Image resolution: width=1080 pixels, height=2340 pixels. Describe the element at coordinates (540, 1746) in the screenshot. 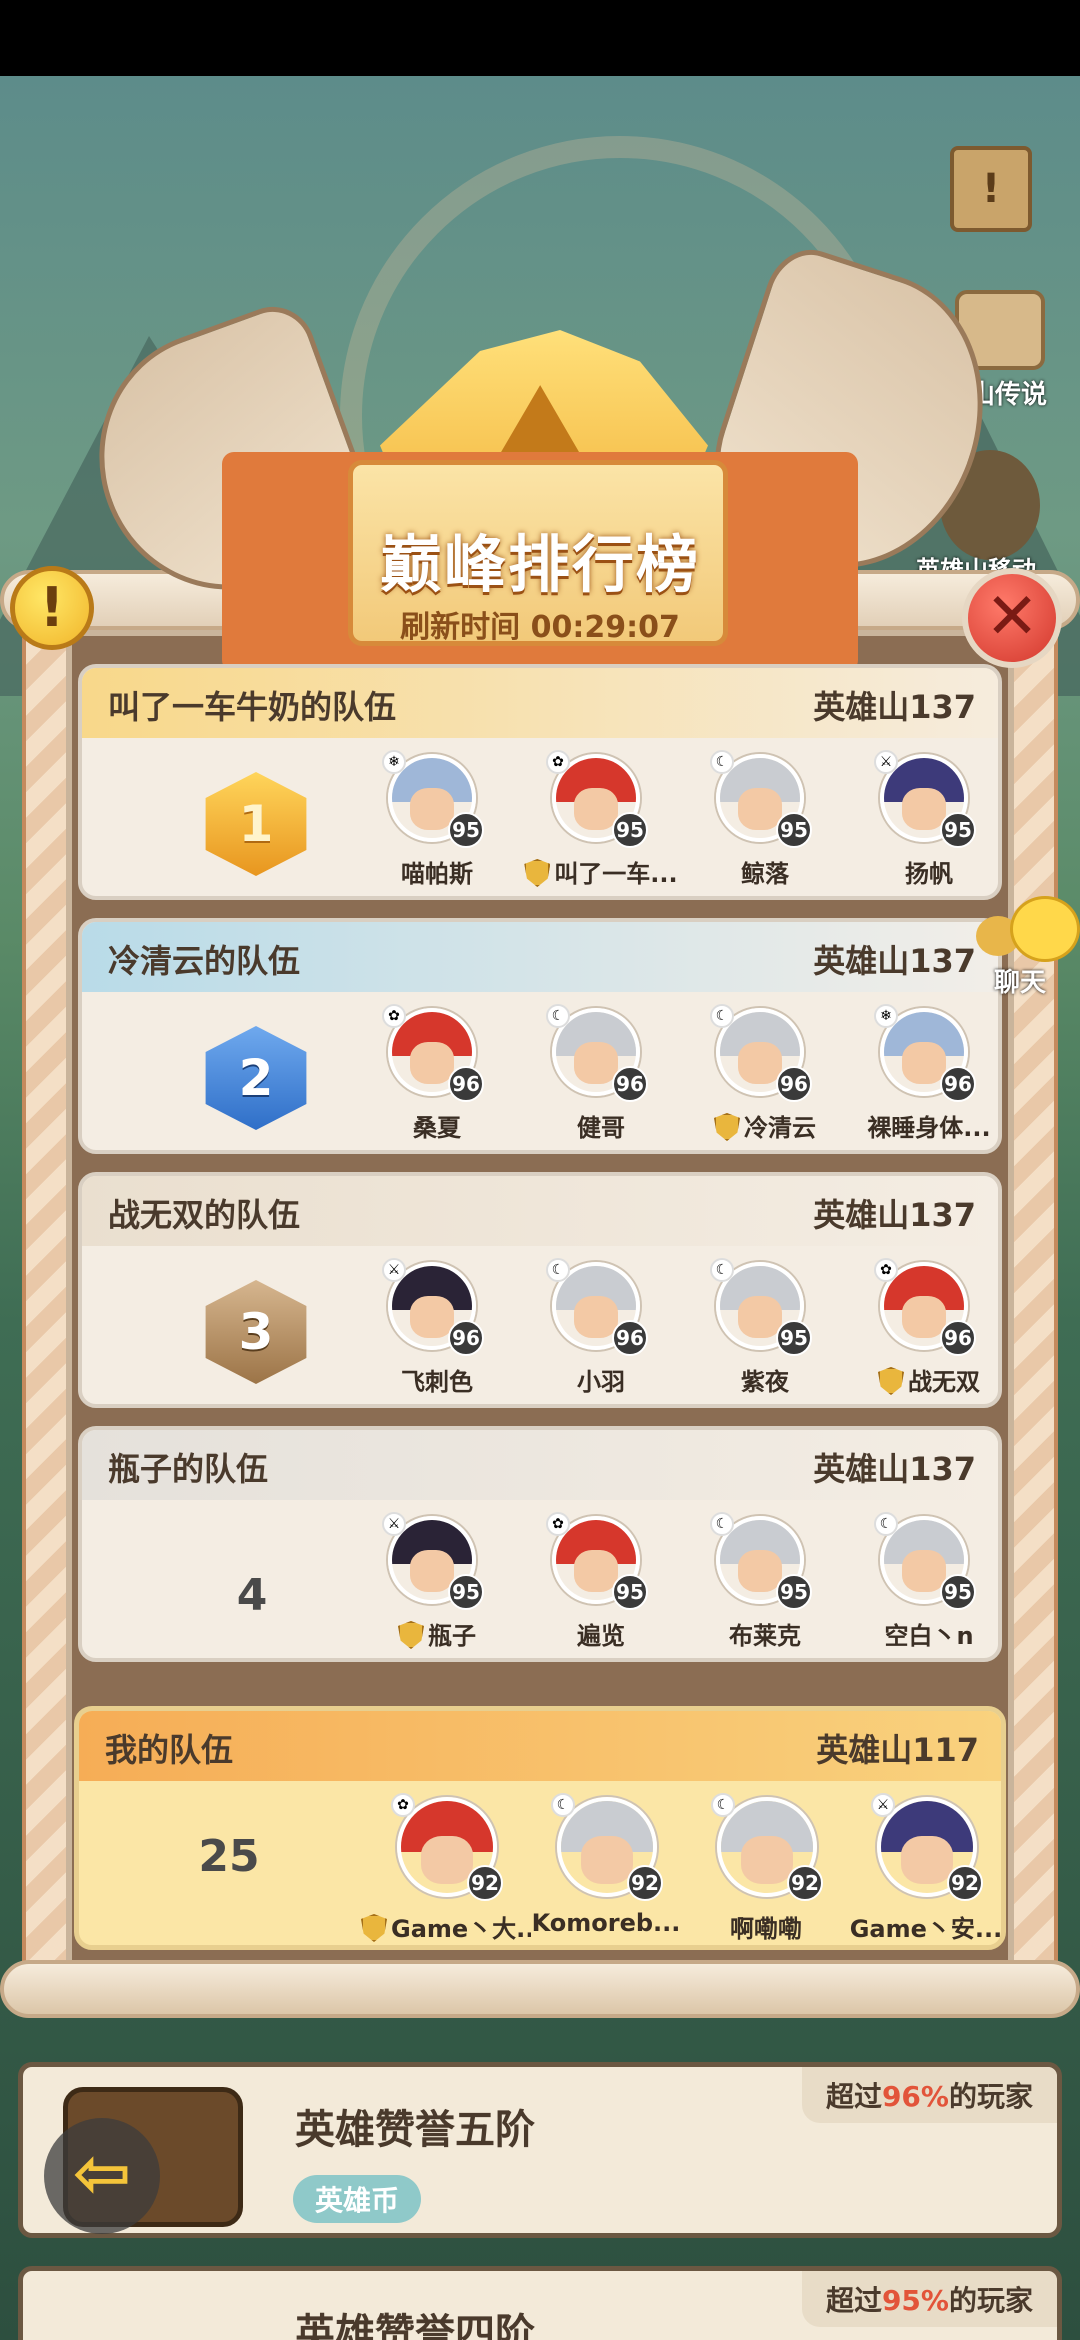

I see `my-team-header: 我的队伍 英雄山117` at that location.